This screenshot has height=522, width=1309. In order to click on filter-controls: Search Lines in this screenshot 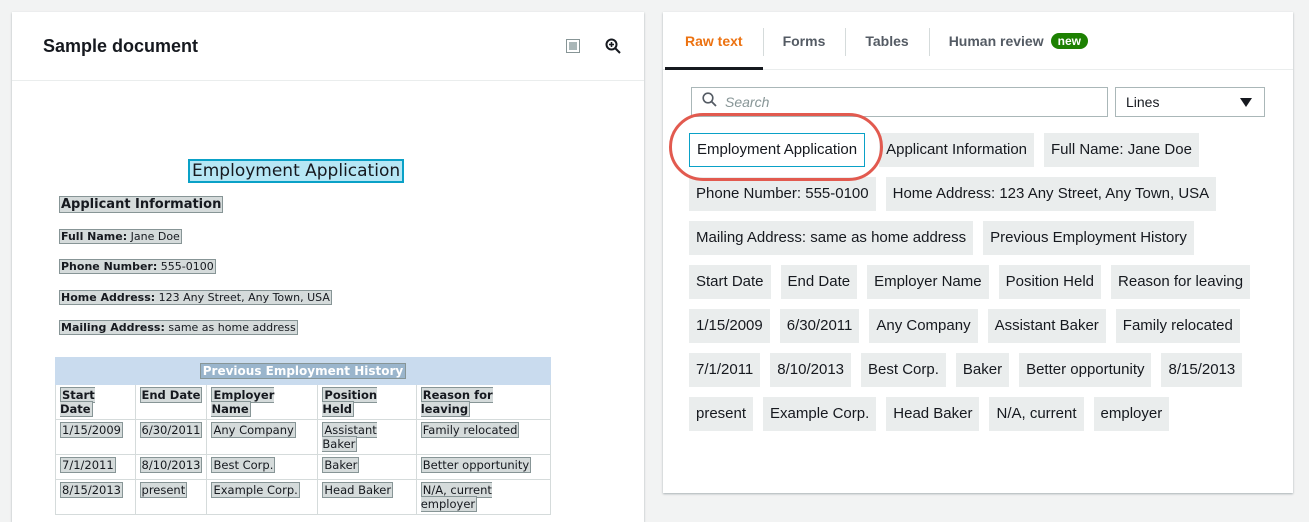, I will do `click(978, 102)`.